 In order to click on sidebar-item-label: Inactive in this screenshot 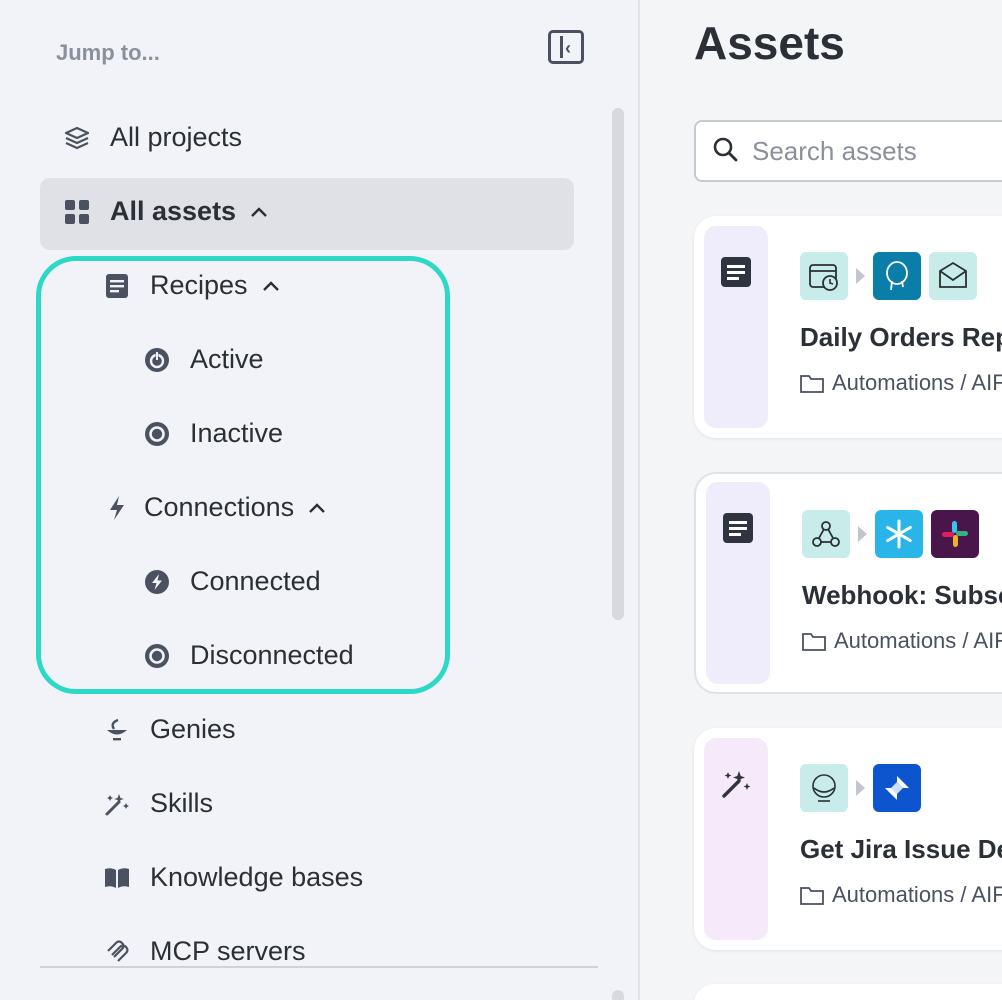, I will do `click(237, 433)`.